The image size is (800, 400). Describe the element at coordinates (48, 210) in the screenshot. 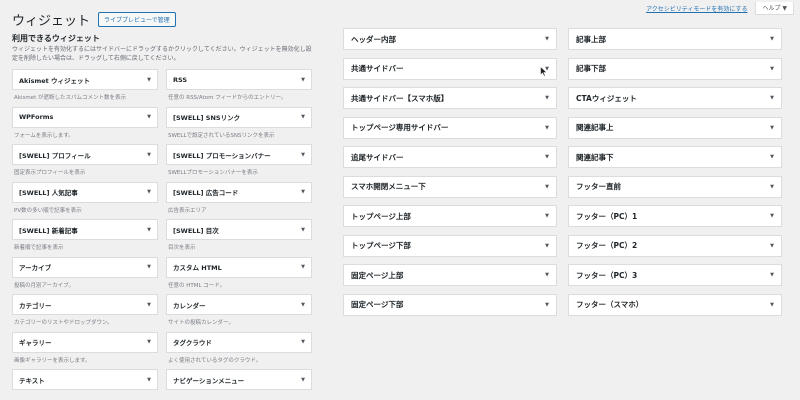

I see `widget-description: PV数の多い順で記事を表示` at that location.